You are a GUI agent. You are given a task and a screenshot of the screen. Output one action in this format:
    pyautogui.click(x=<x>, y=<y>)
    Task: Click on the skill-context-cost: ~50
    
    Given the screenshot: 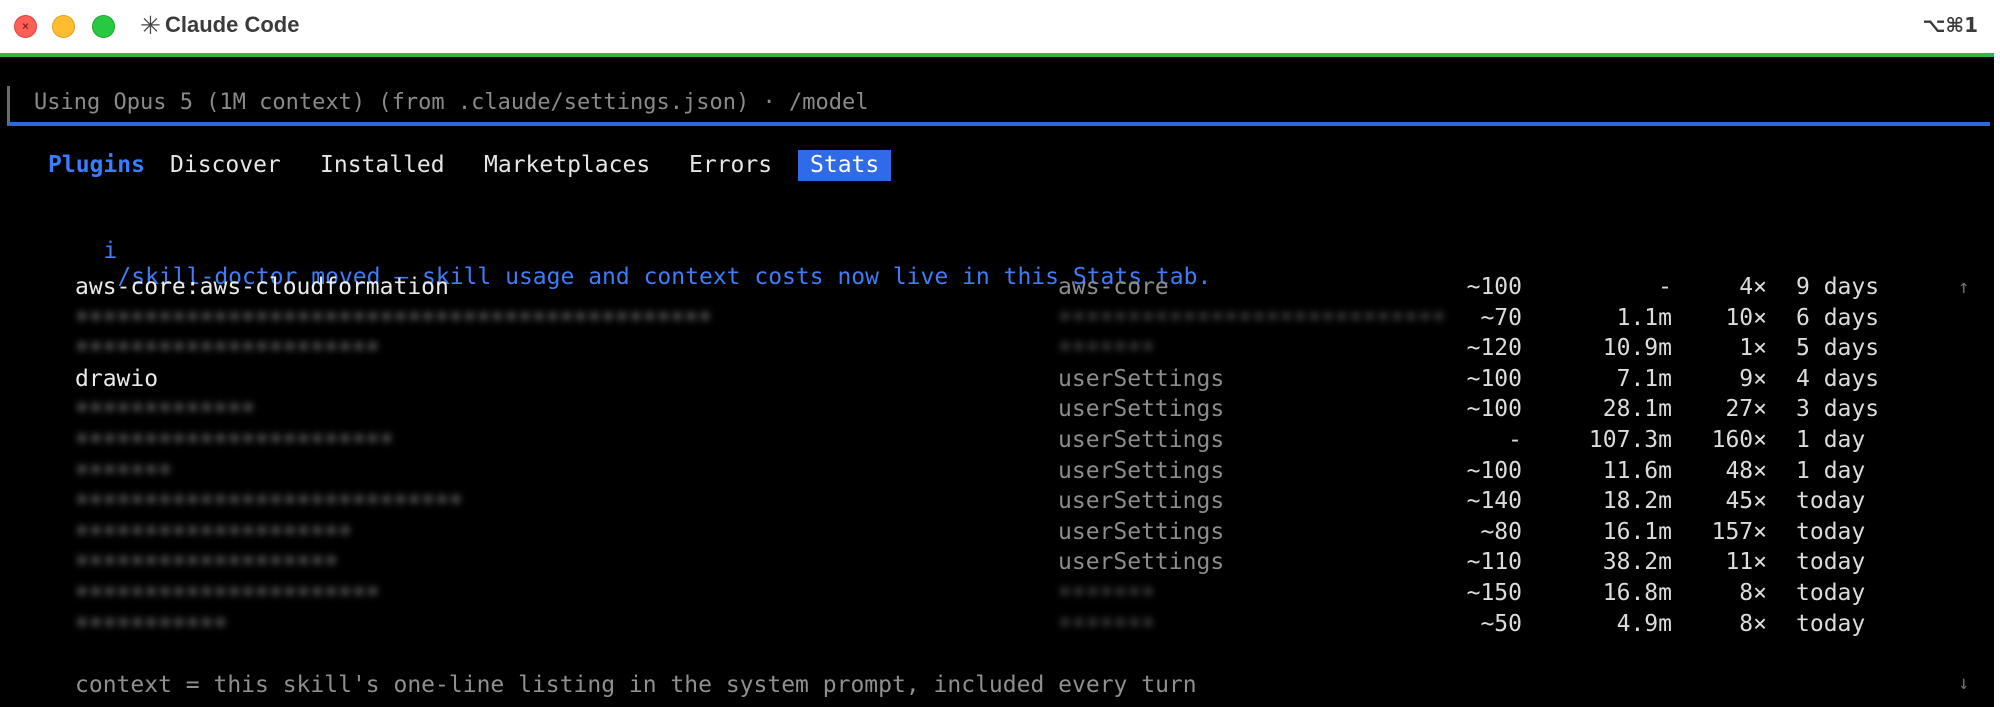 What is the action you would take?
    pyautogui.click(x=1501, y=623)
    